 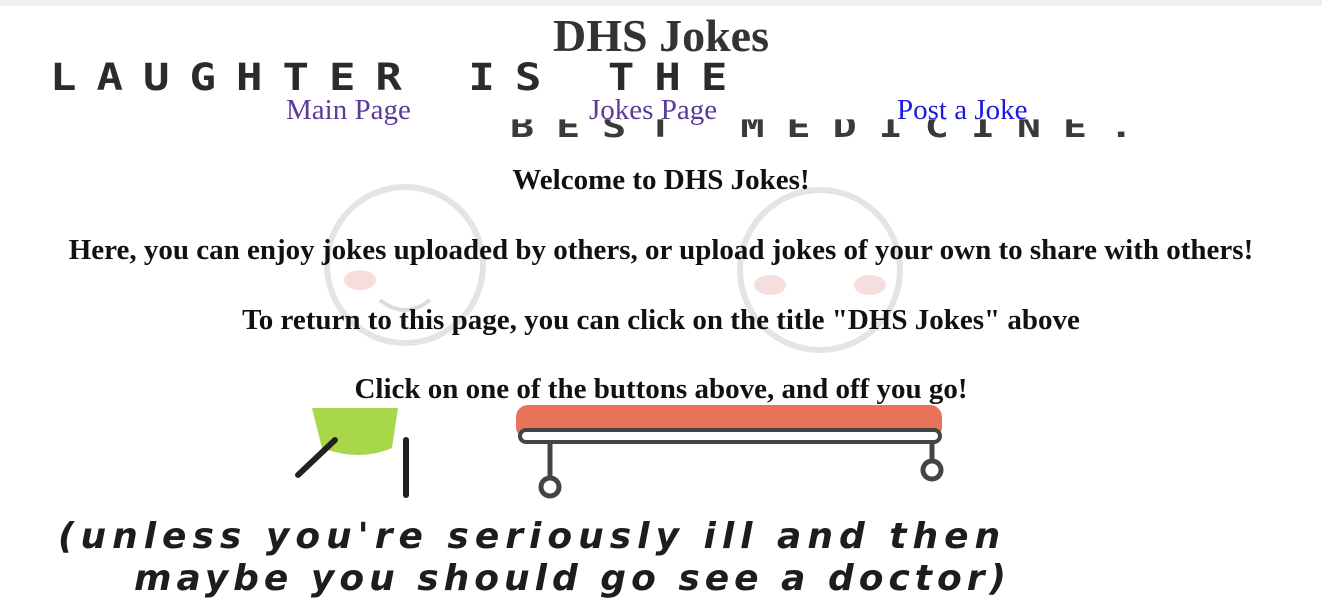 What do you see at coordinates (532, 536) in the screenshot?
I see `bg-text-line-3: (unless you're seriously ill and then` at bounding box center [532, 536].